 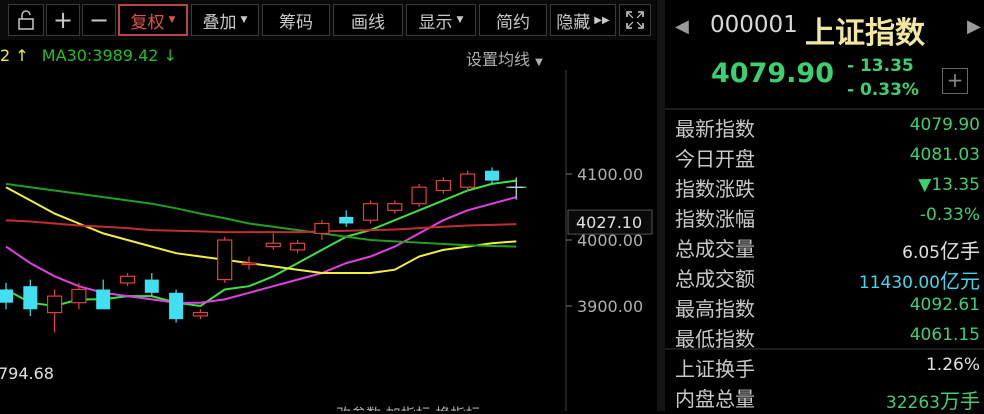 What do you see at coordinates (573, 22) in the screenshot?
I see `hide-label: 隐藏` at bounding box center [573, 22].